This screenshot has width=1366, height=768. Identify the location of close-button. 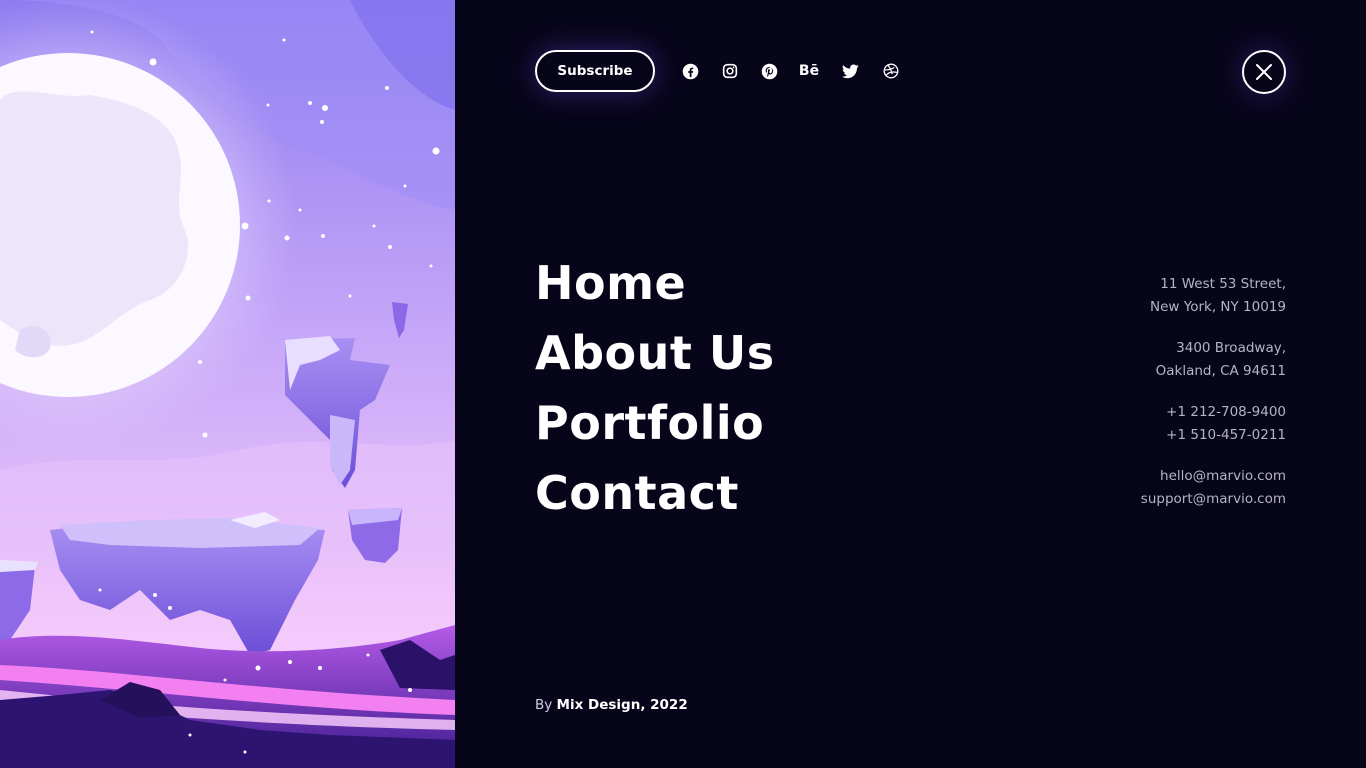
(1264, 72).